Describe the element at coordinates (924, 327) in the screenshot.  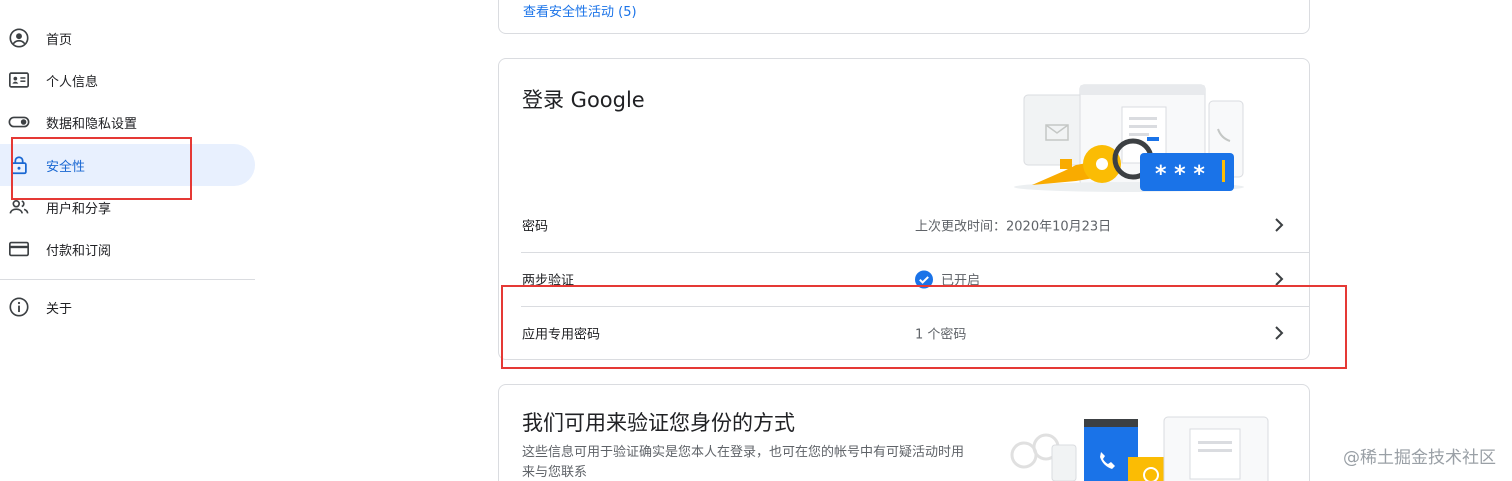
I see `highlight-box-app-passwords` at that location.